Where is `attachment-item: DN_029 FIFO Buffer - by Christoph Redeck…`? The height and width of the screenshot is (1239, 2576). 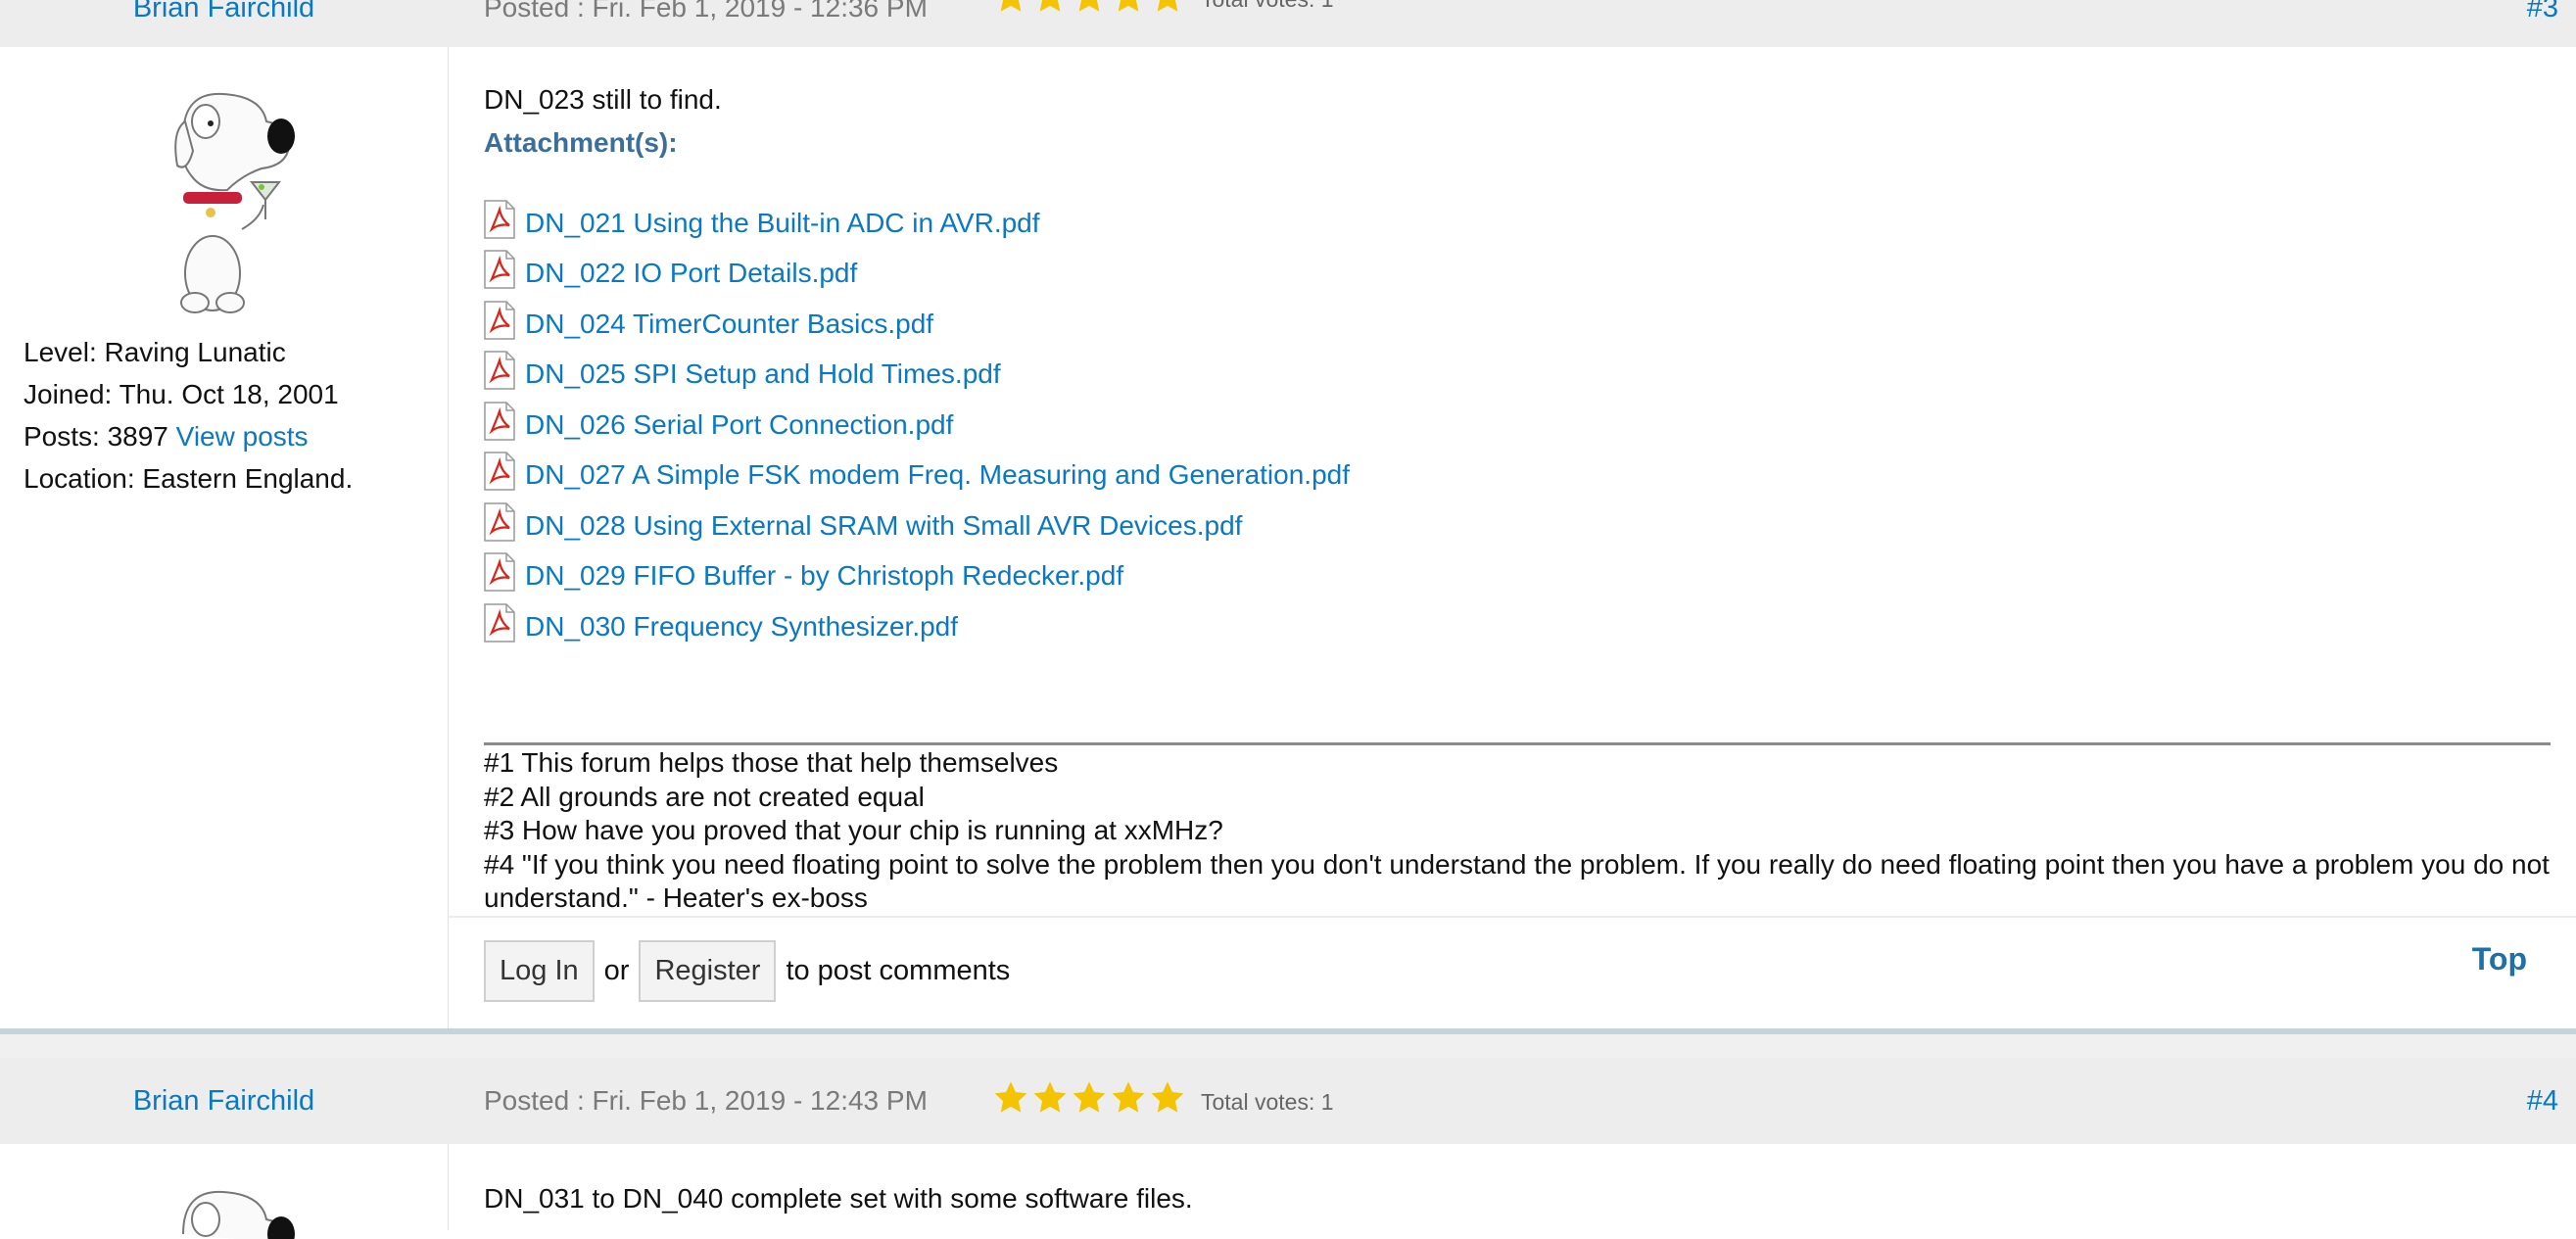 attachment-item: DN_029 FIFO Buffer - by Christoph Redeck… is located at coordinates (917, 567).